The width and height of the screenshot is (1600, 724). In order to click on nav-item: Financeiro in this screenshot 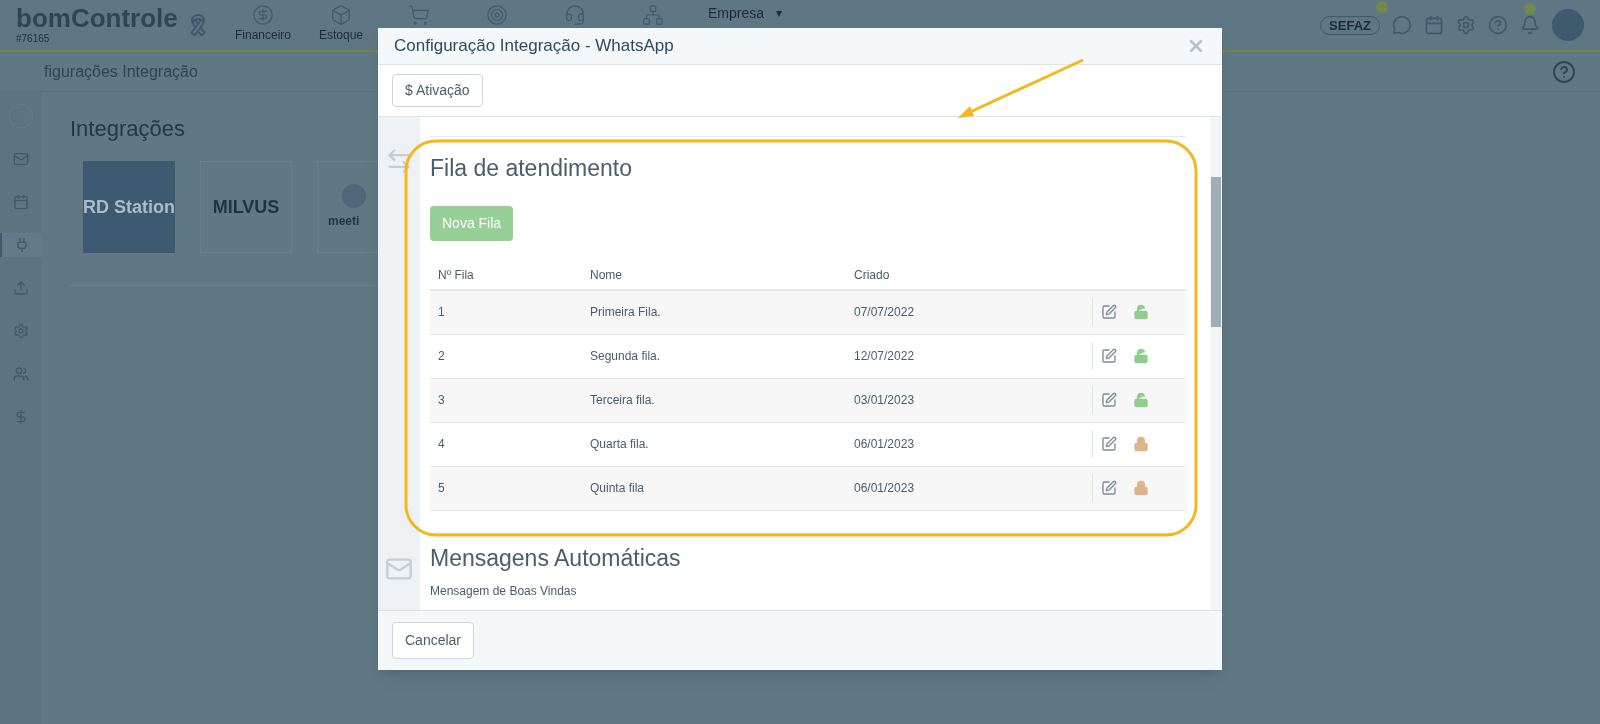, I will do `click(263, 22)`.